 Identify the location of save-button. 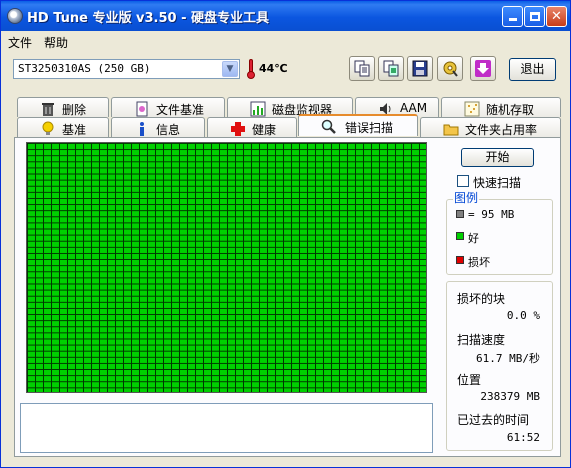
(420, 68).